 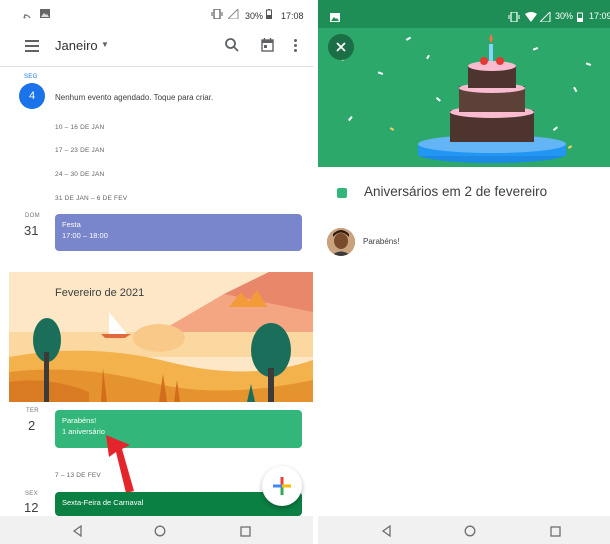 I want to click on birthdays-title: Aniversários em 2 de fevereiro, so click(x=456, y=191).